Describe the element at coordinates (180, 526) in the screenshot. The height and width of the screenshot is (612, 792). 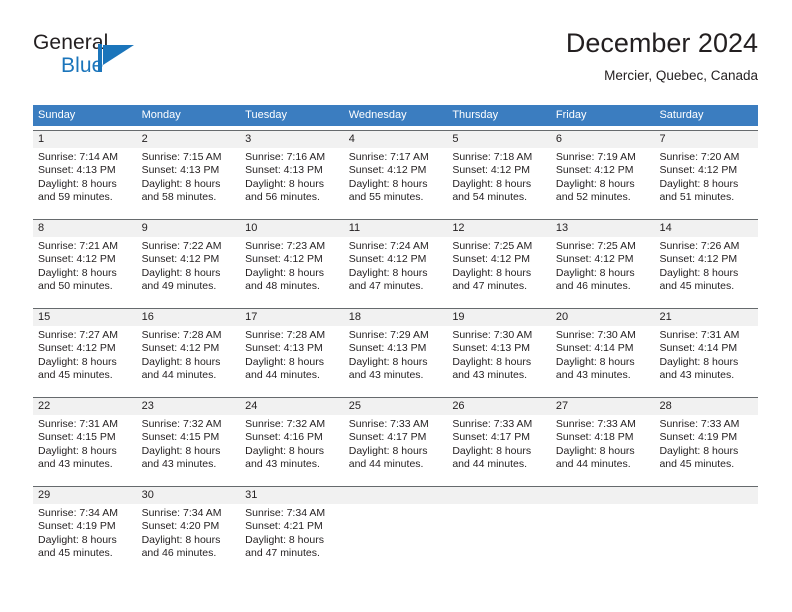
I see `sunset-text: Sunset: 4:20 PM` at that location.